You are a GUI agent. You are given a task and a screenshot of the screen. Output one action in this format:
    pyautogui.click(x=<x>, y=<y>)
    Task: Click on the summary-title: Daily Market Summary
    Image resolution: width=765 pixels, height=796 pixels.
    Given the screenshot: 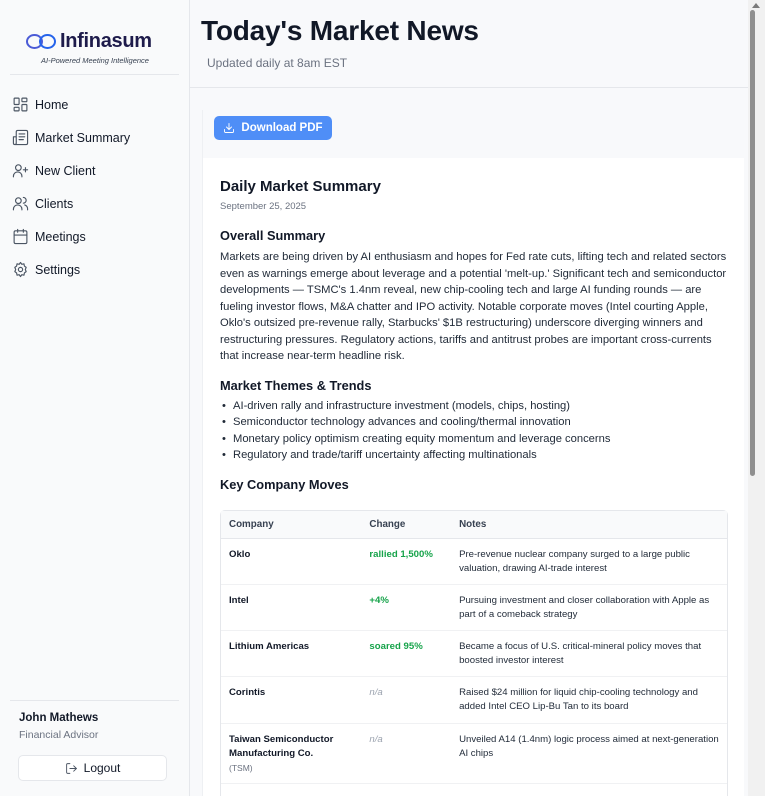 What is the action you would take?
    pyautogui.click(x=300, y=186)
    